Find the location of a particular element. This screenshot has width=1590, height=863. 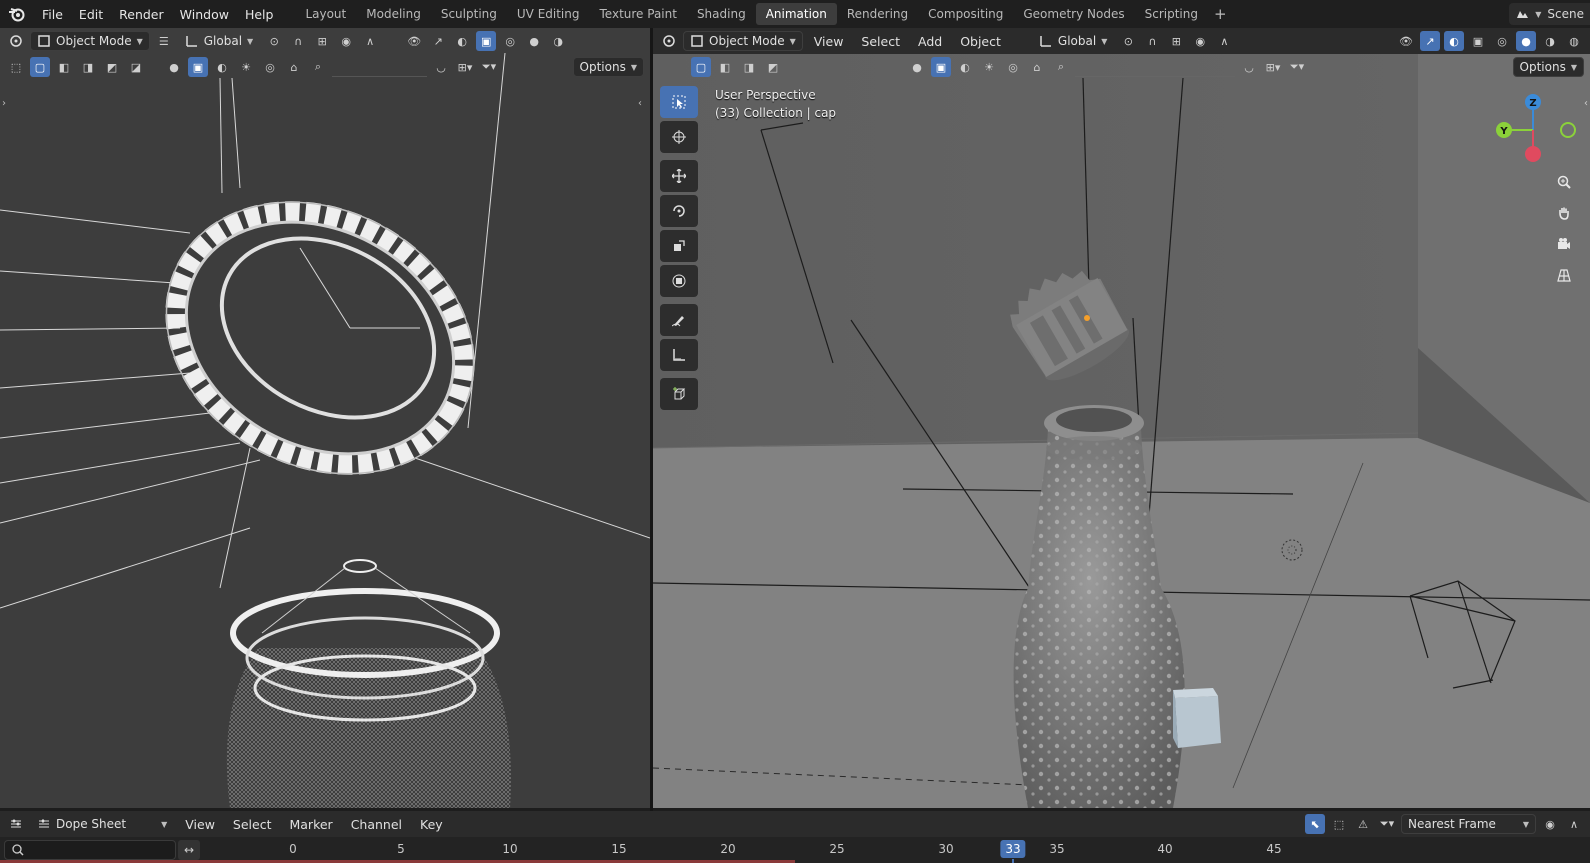

search-icon: ⌕ is located at coordinates (318, 67).